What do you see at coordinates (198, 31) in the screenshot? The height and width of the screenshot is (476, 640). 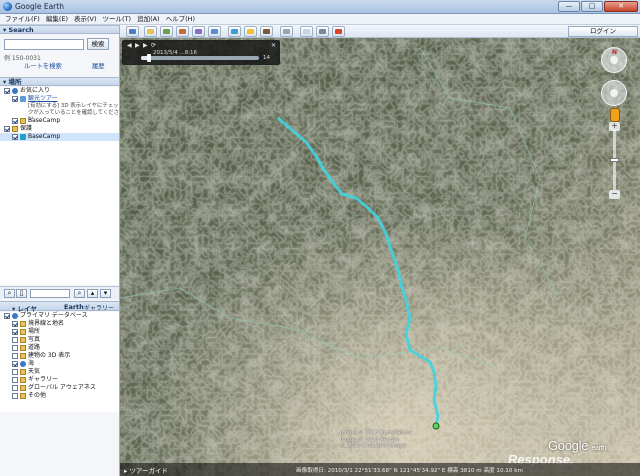 I see `image-overlay-icon` at bounding box center [198, 31].